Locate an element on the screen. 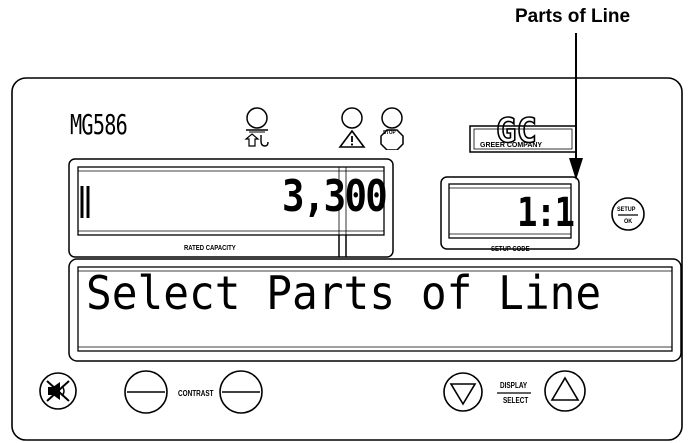  ok-button-label: OK is located at coordinates (628, 221).